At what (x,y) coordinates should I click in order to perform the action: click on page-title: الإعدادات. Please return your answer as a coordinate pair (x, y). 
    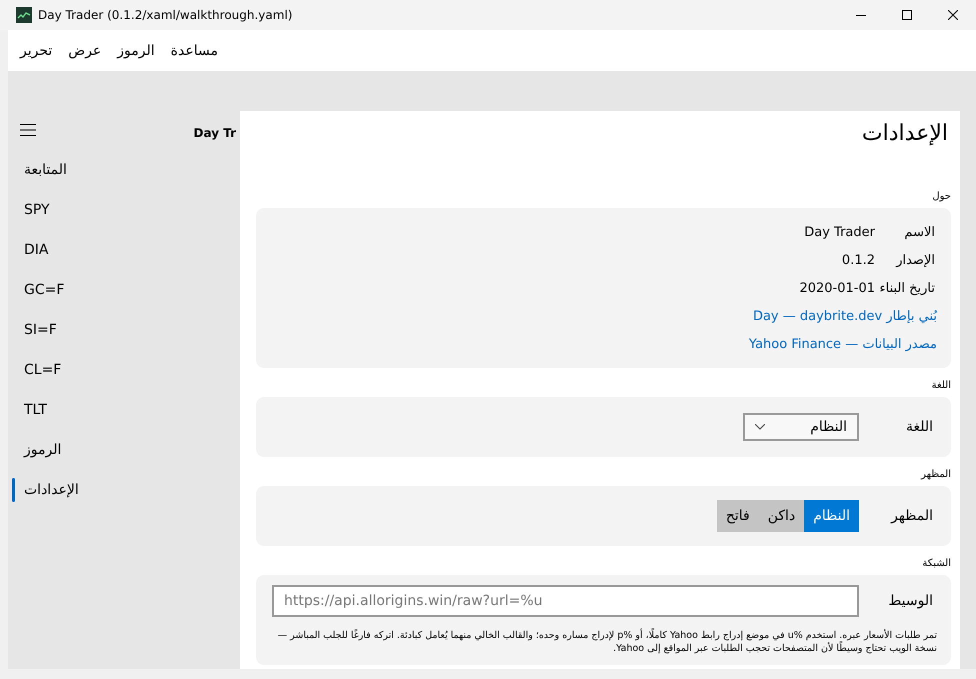
    Looking at the image, I should click on (905, 134).